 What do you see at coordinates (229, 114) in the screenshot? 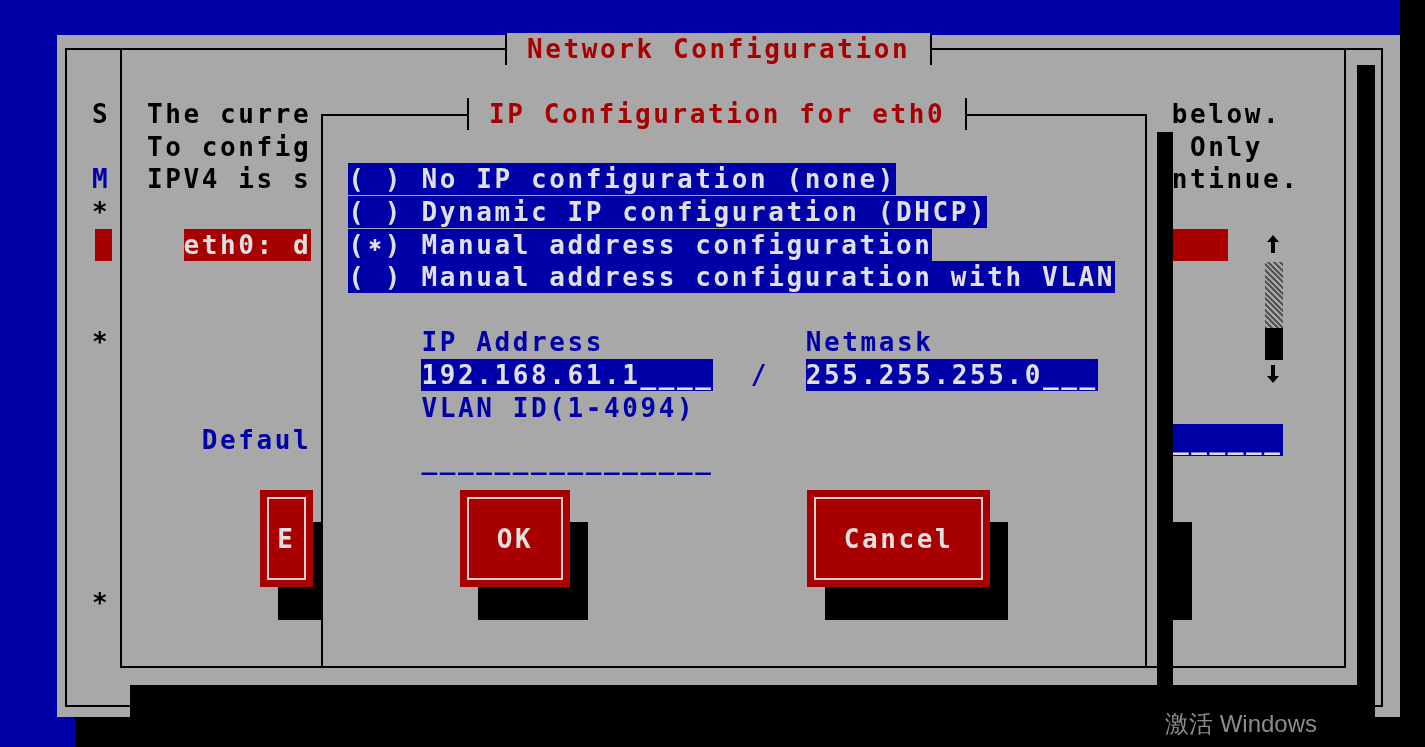
I see `intro-text: The curre` at bounding box center [229, 114].